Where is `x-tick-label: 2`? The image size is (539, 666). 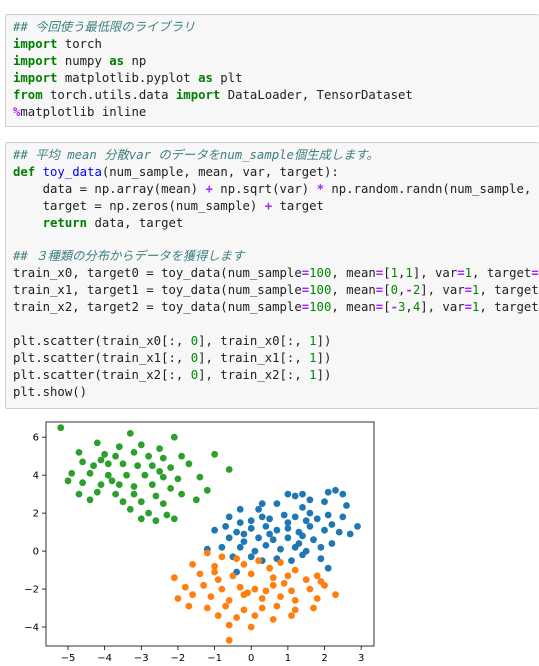
x-tick-label: 2 is located at coordinates (324, 658).